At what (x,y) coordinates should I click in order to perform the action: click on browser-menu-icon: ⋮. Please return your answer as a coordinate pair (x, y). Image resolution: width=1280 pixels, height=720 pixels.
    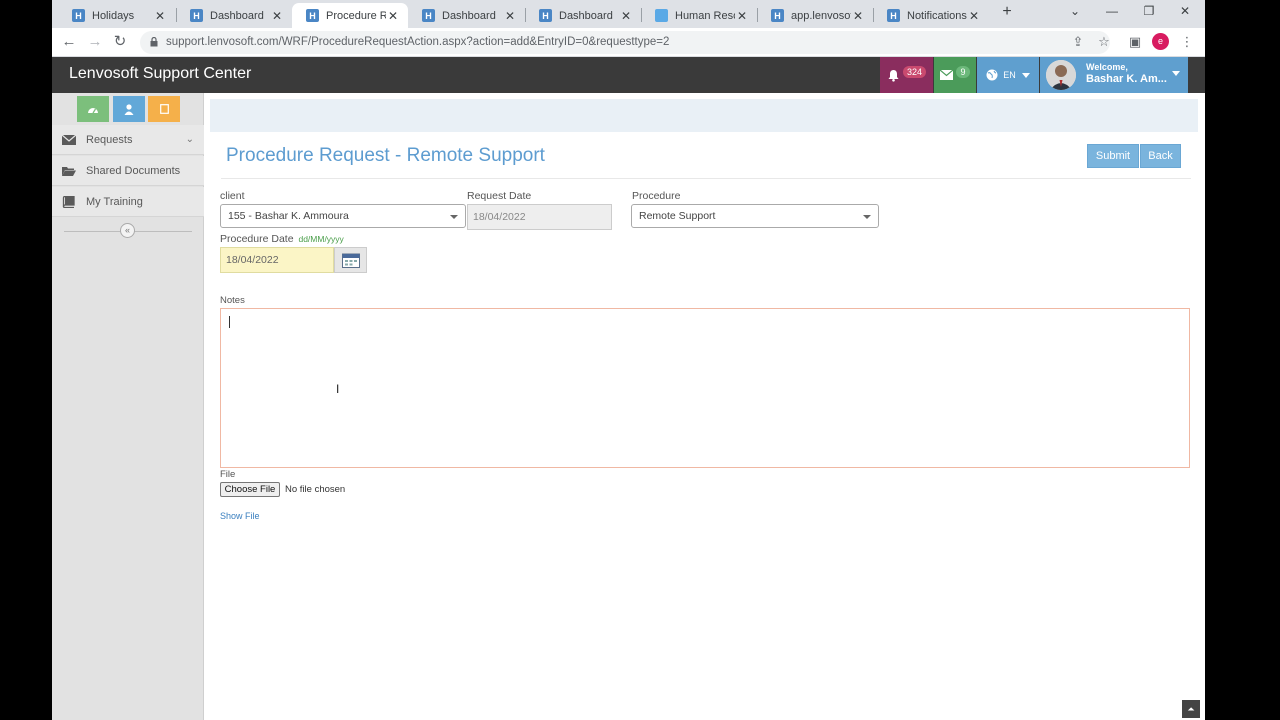
    Looking at the image, I should click on (1187, 42).